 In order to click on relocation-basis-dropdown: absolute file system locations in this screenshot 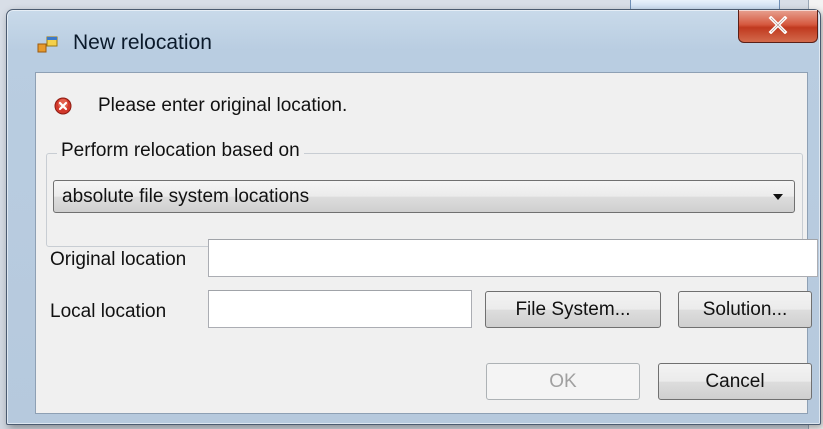, I will do `click(424, 196)`.